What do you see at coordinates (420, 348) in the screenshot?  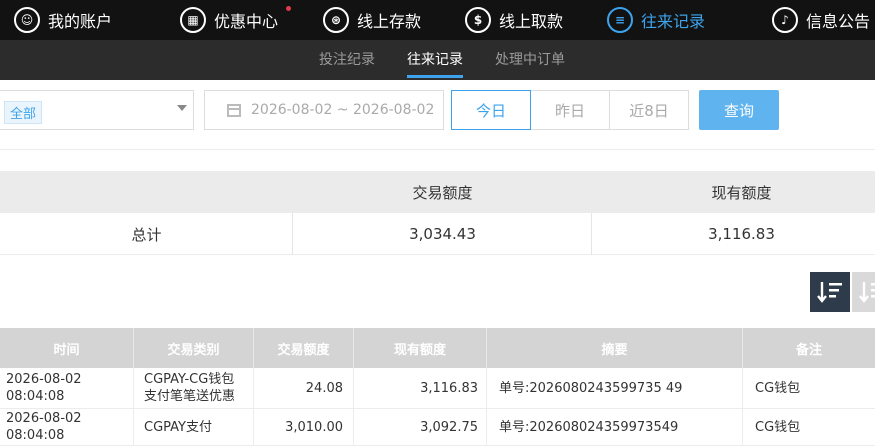 I see `col-balance: 现有额度` at bounding box center [420, 348].